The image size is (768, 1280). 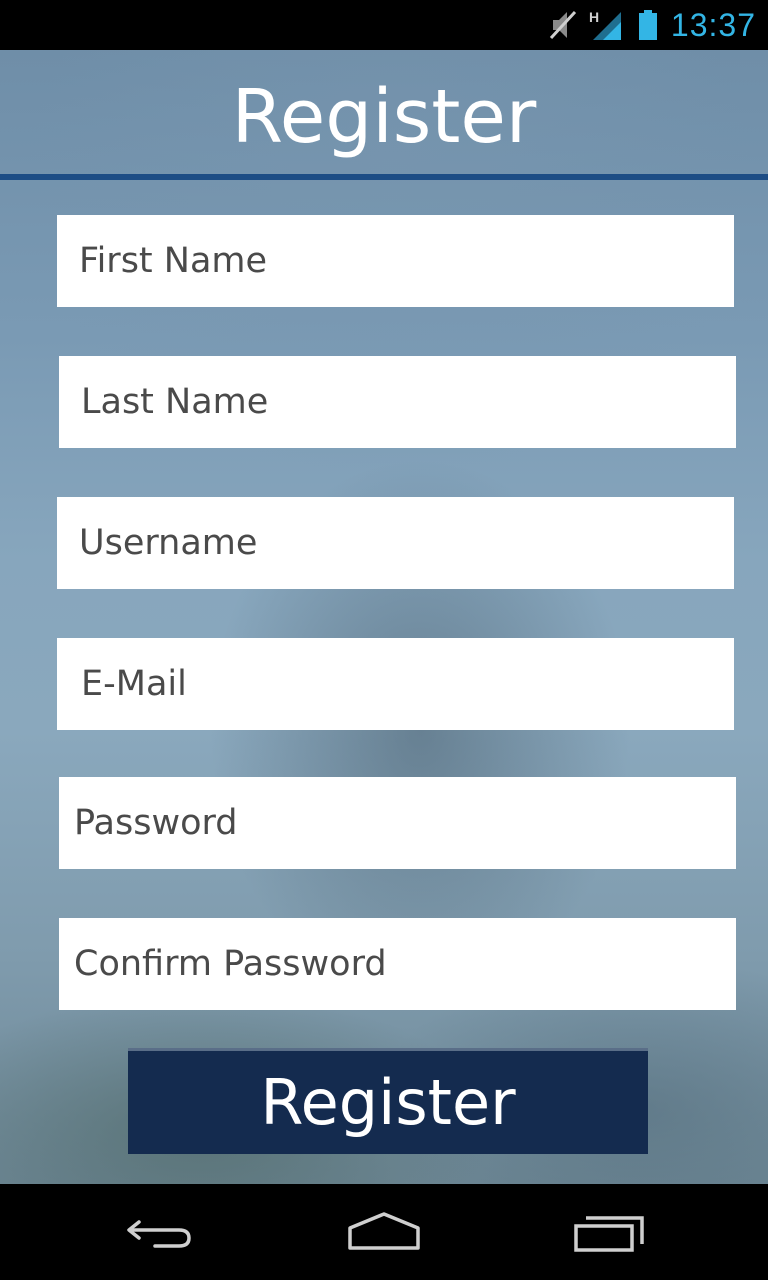 What do you see at coordinates (605, 24) in the screenshot?
I see `signal-icon: H` at bounding box center [605, 24].